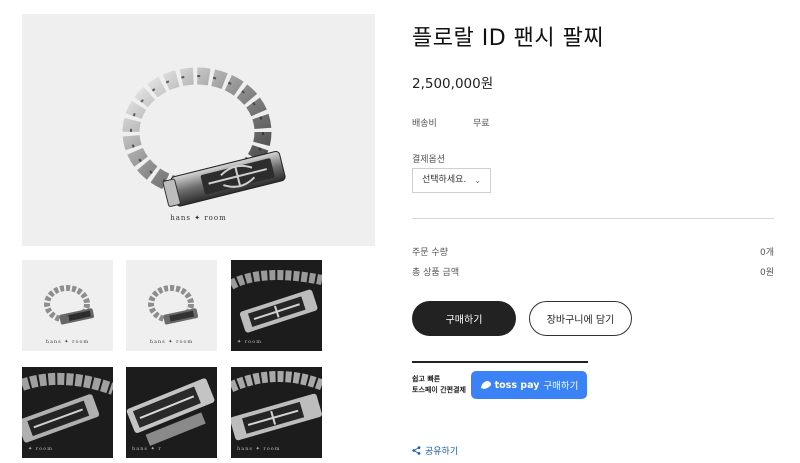  What do you see at coordinates (481, 124) in the screenshot?
I see `shipping-value: 무료` at bounding box center [481, 124].